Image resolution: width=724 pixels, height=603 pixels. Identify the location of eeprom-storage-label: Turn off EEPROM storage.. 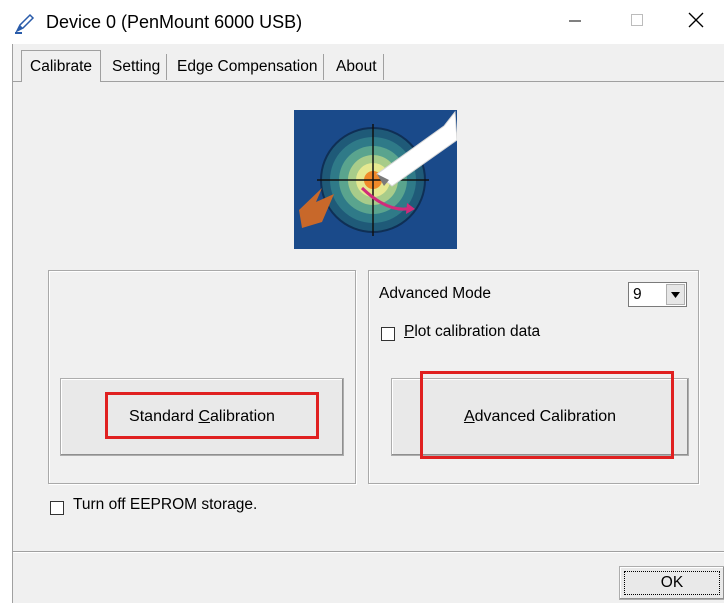
(165, 505).